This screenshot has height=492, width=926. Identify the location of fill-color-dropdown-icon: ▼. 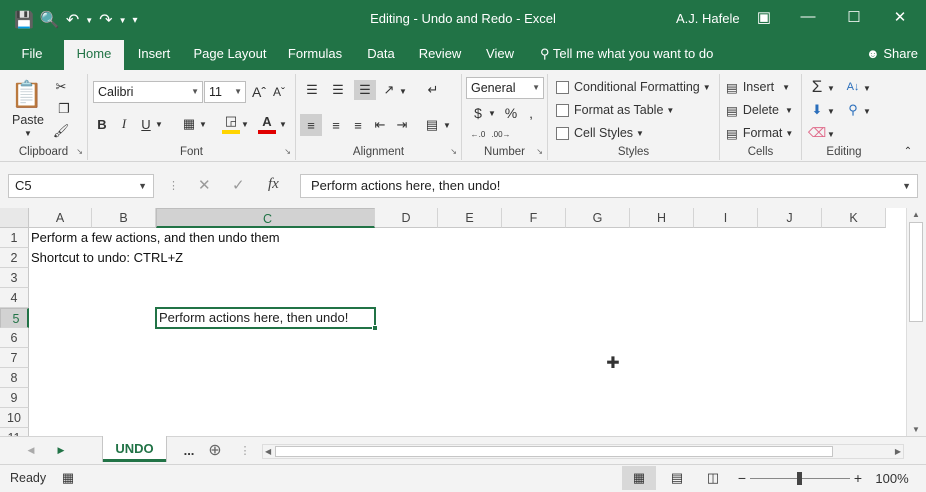
(245, 124).